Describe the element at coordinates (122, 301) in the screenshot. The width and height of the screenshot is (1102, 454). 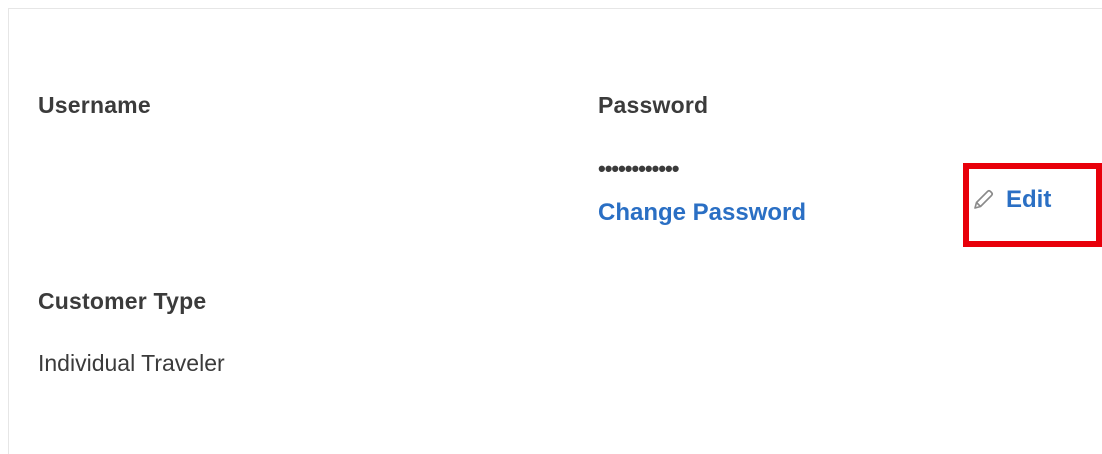
I see `customer-type-label: Customer Type` at that location.